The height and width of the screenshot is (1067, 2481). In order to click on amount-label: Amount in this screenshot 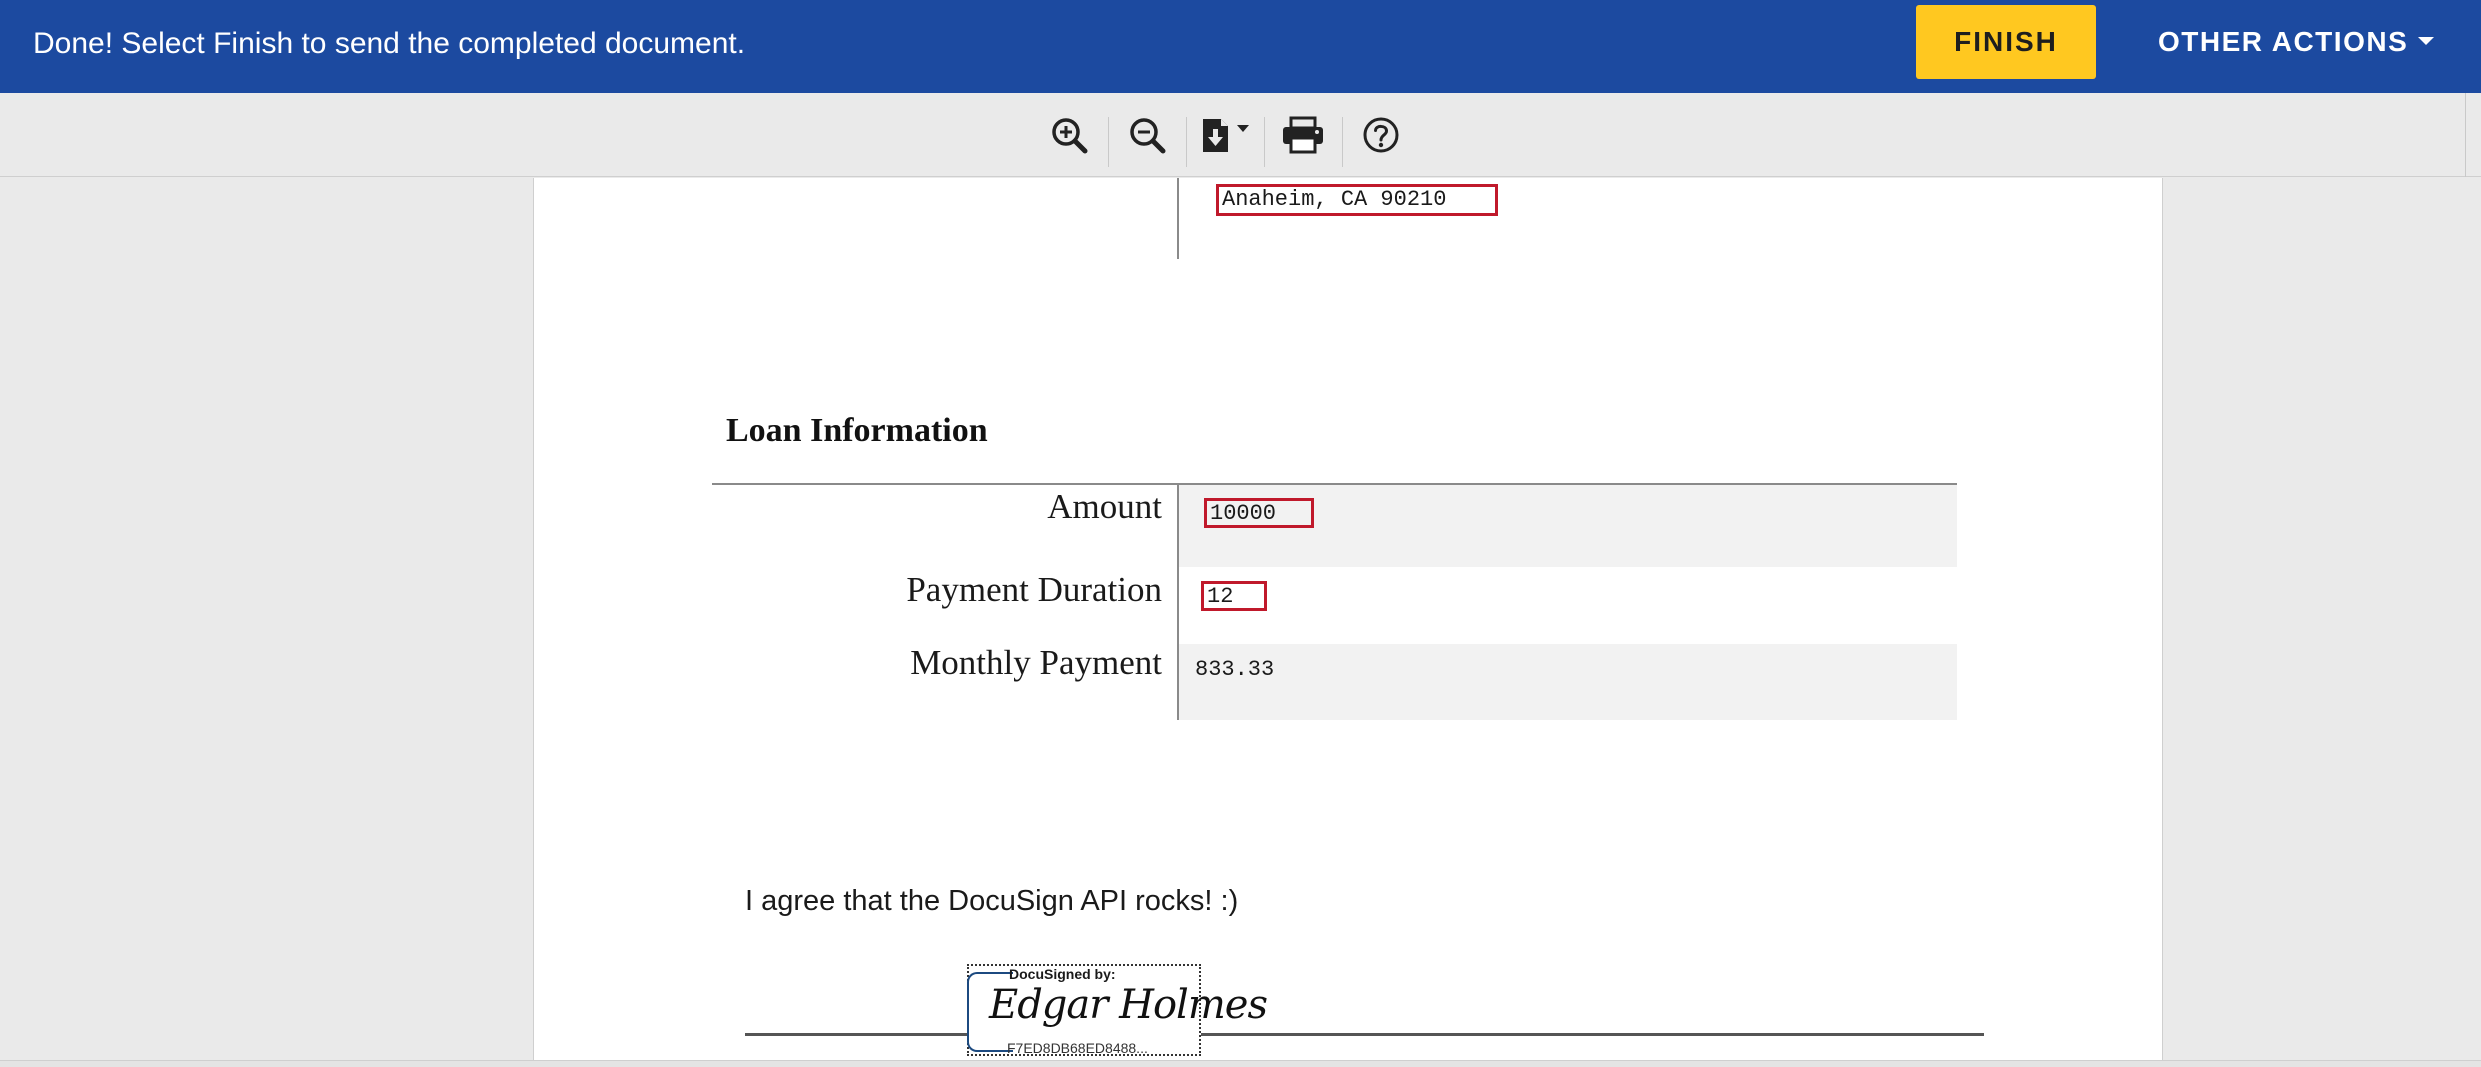, I will do `click(1104, 506)`.